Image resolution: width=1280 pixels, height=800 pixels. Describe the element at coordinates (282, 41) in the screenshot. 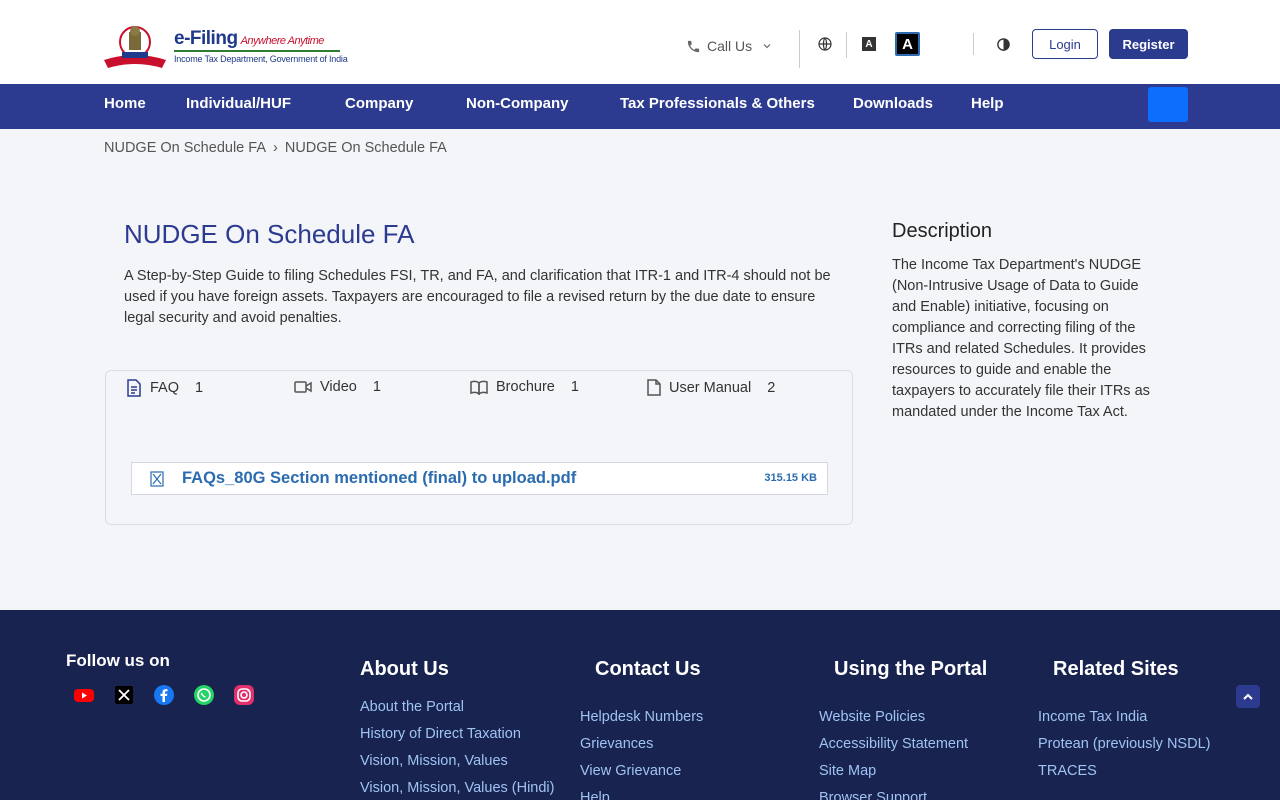

I see `logo-tagline: Anywhere Anytime` at that location.